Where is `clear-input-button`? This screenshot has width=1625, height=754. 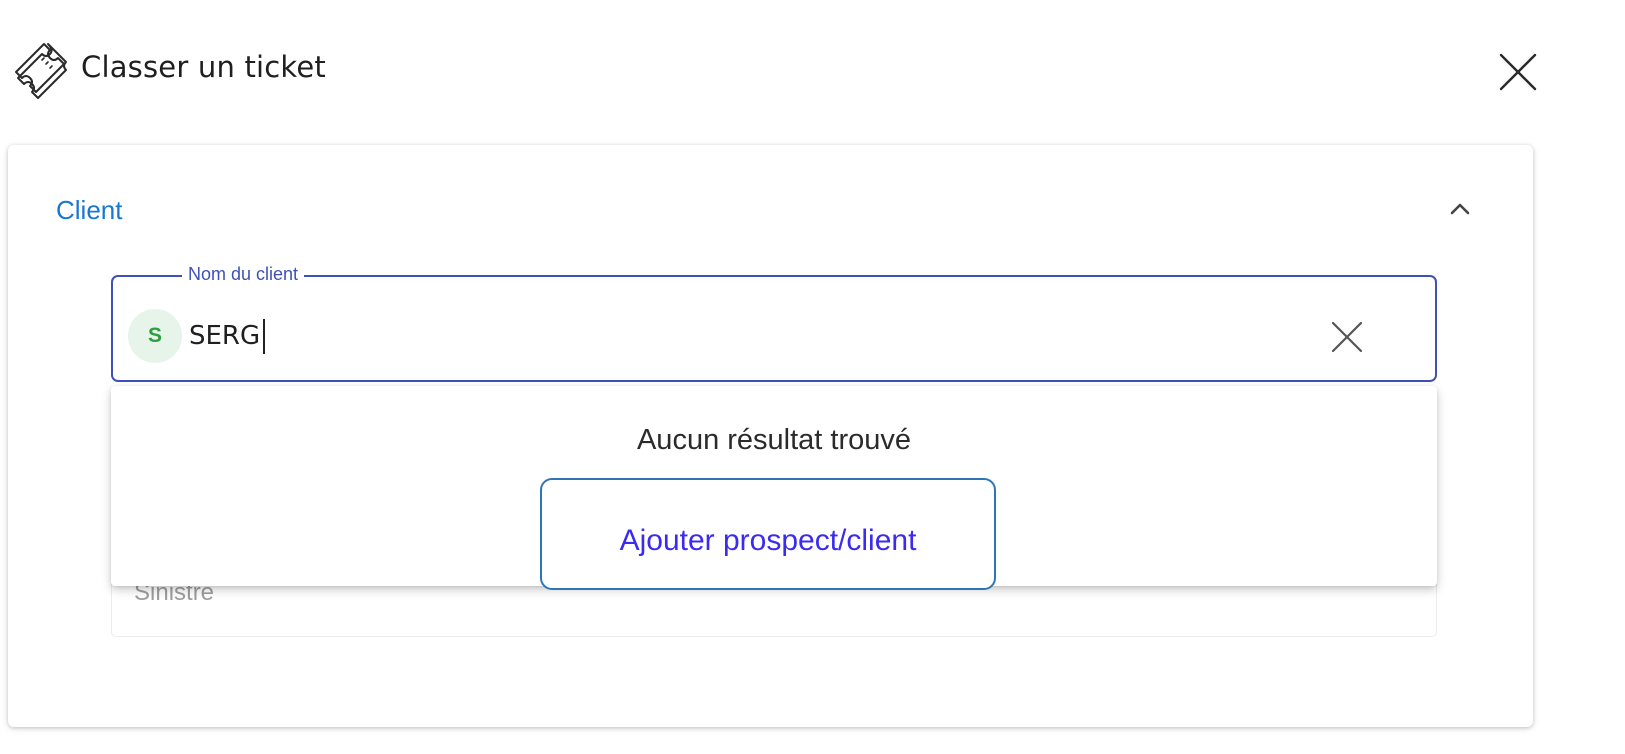
clear-input-button is located at coordinates (1347, 337).